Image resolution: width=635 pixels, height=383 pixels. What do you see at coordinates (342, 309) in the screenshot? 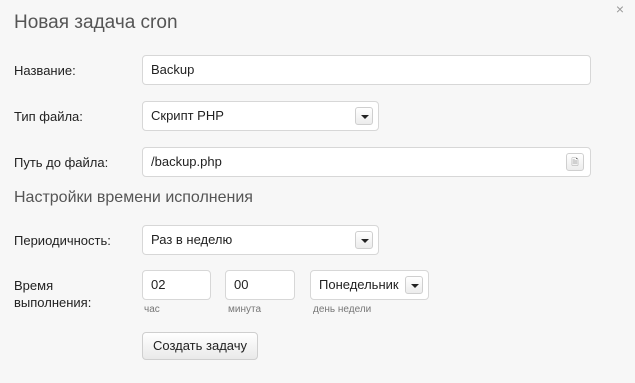
I see `weekday-hint: день недели` at bounding box center [342, 309].